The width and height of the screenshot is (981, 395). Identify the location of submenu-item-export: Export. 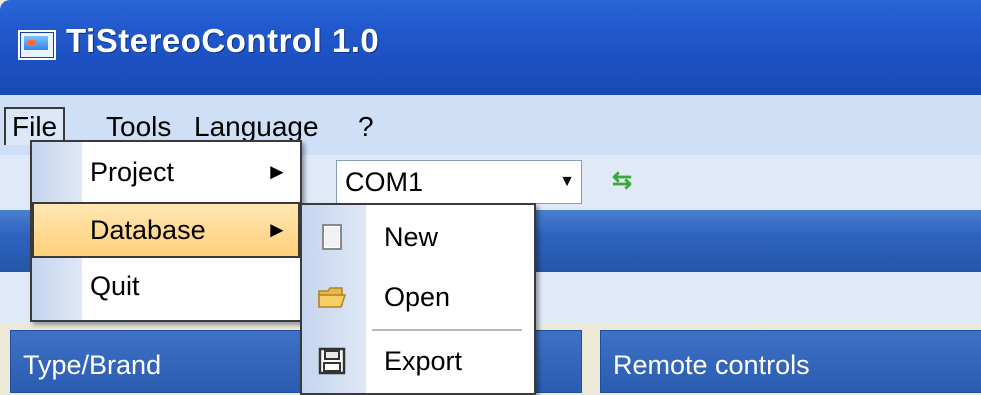
(416, 361).